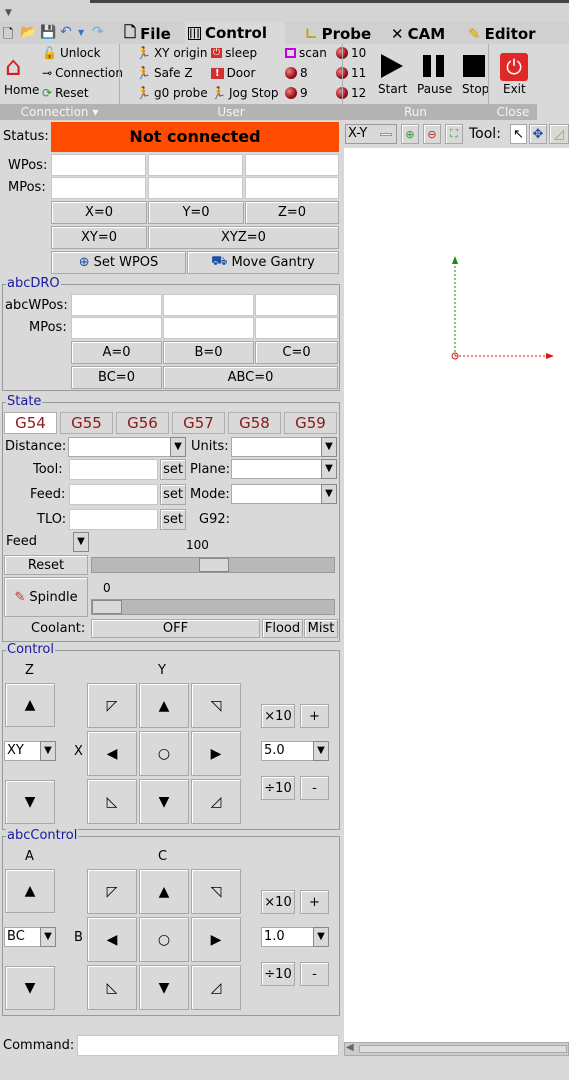 The width and height of the screenshot is (569, 1080). Describe the element at coordinates (112, 987) in the screenshot. I see `abc-jog-down-left-button: ◺` at that location.